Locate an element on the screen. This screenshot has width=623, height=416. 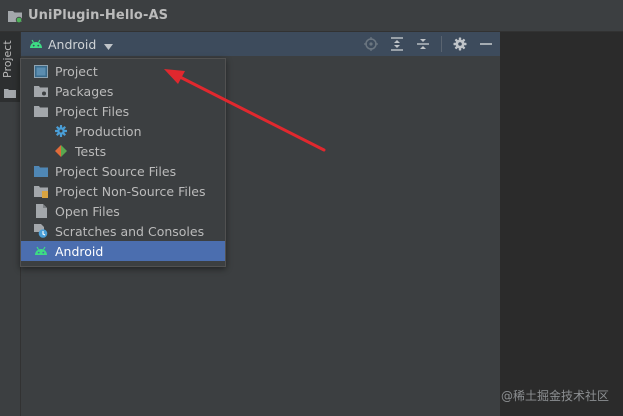
annotation-arrow is located at coordinates (245, 110).